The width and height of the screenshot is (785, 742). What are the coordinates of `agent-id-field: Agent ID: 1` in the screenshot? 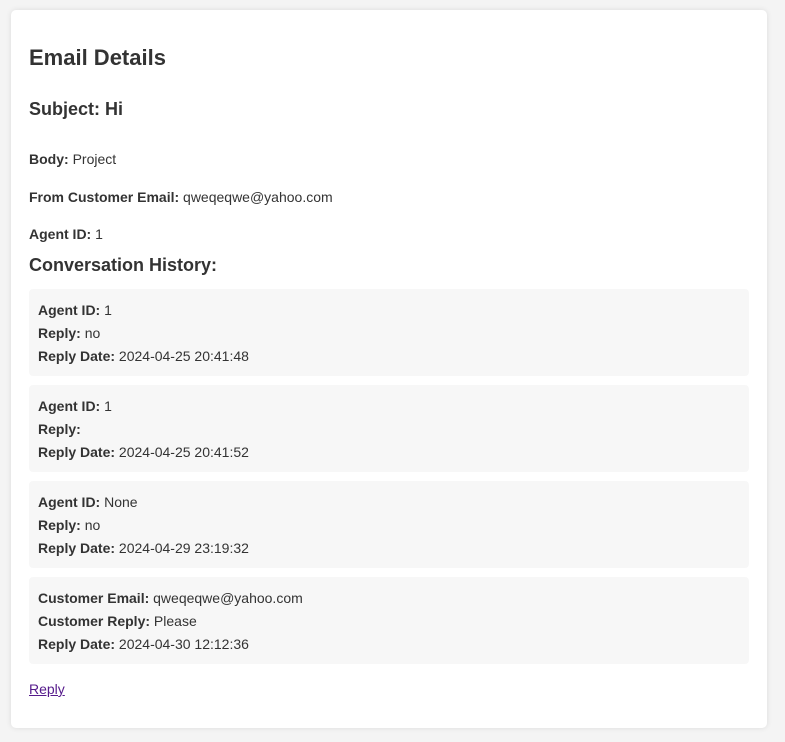 It's located at (66, 234).